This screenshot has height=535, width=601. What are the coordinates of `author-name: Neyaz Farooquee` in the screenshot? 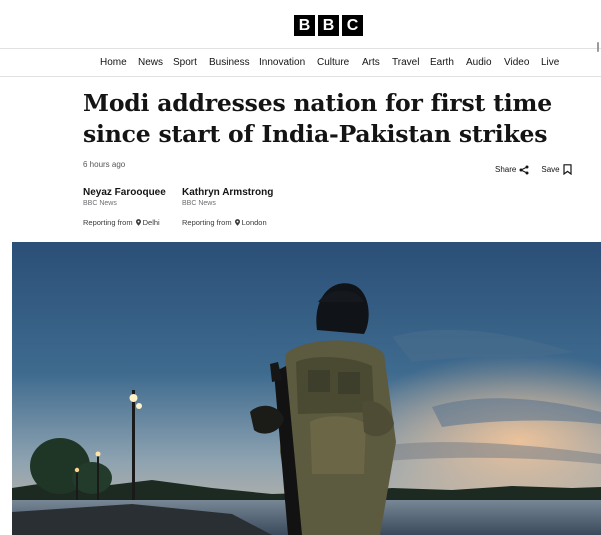 It's located at (124, 192).